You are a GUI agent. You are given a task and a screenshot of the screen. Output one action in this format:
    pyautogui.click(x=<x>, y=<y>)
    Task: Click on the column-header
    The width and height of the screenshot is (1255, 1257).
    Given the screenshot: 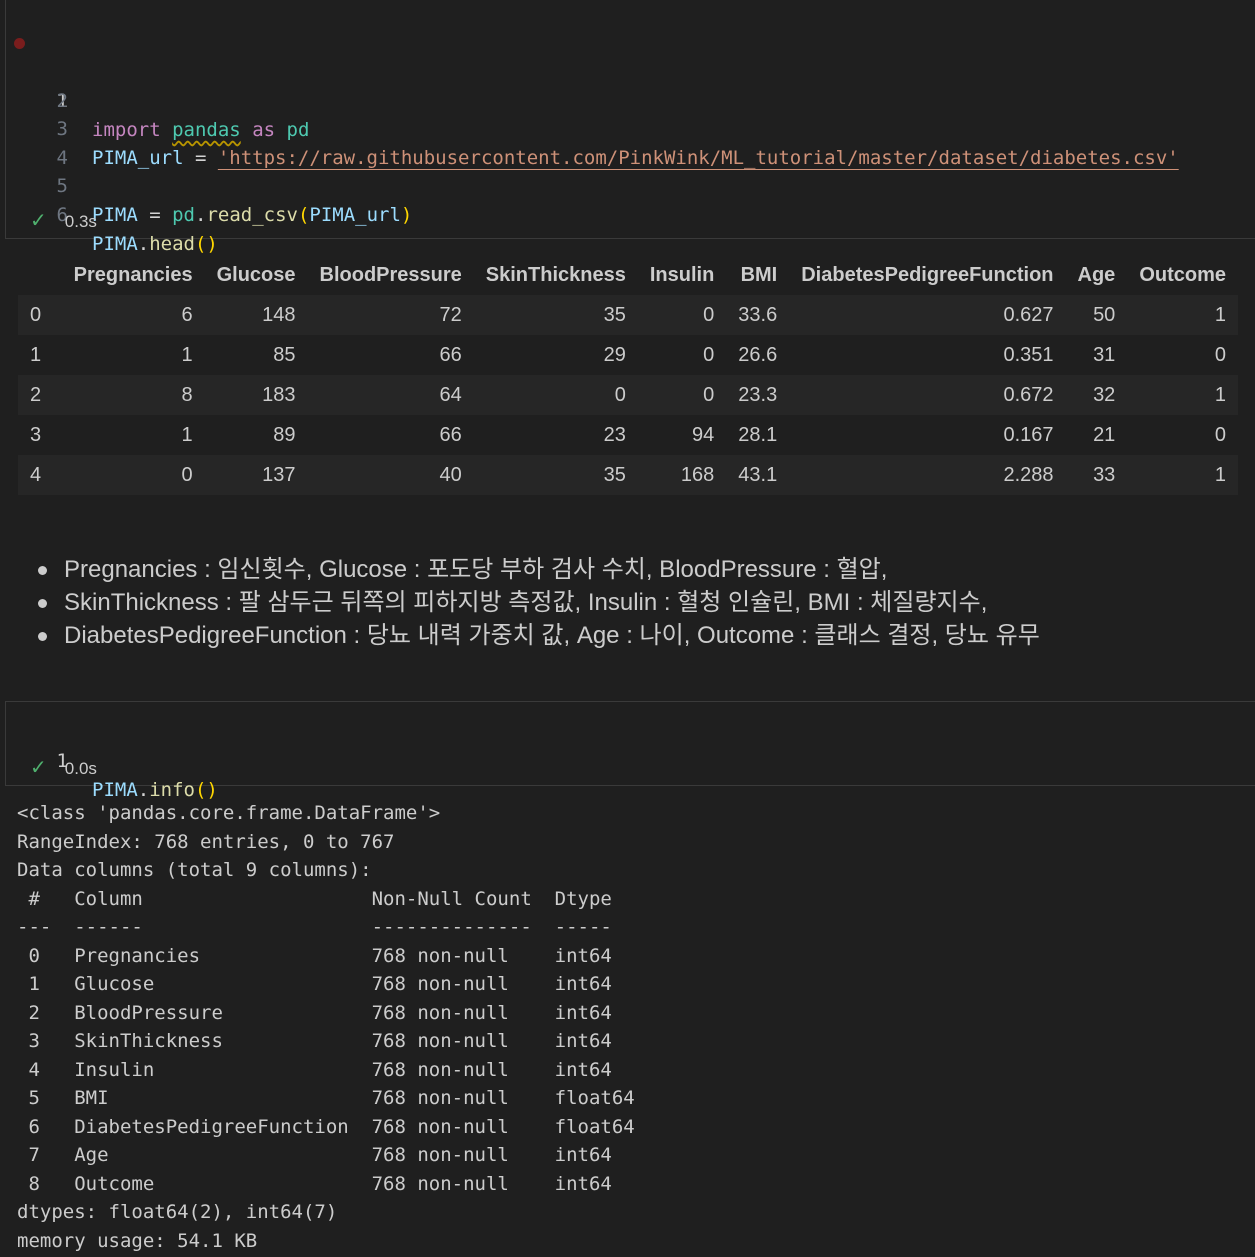 What is the action you would take?
    pyautogui.click(x=40, y=275)
    